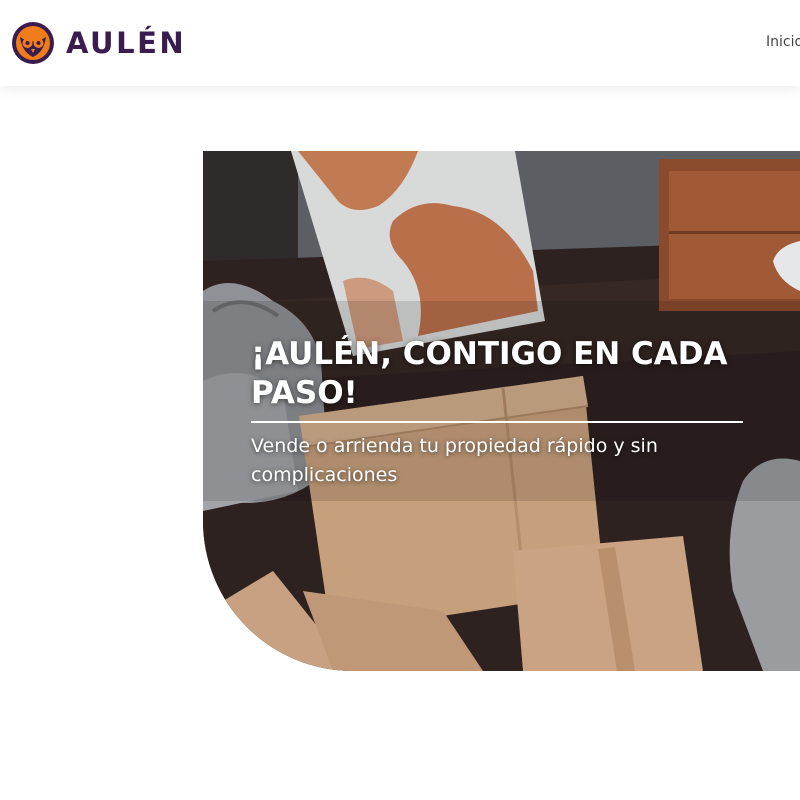  Describe the element at coordinates (400, 43) in the screenshot. I see `site-header: AULÉN Inicio` at that location.